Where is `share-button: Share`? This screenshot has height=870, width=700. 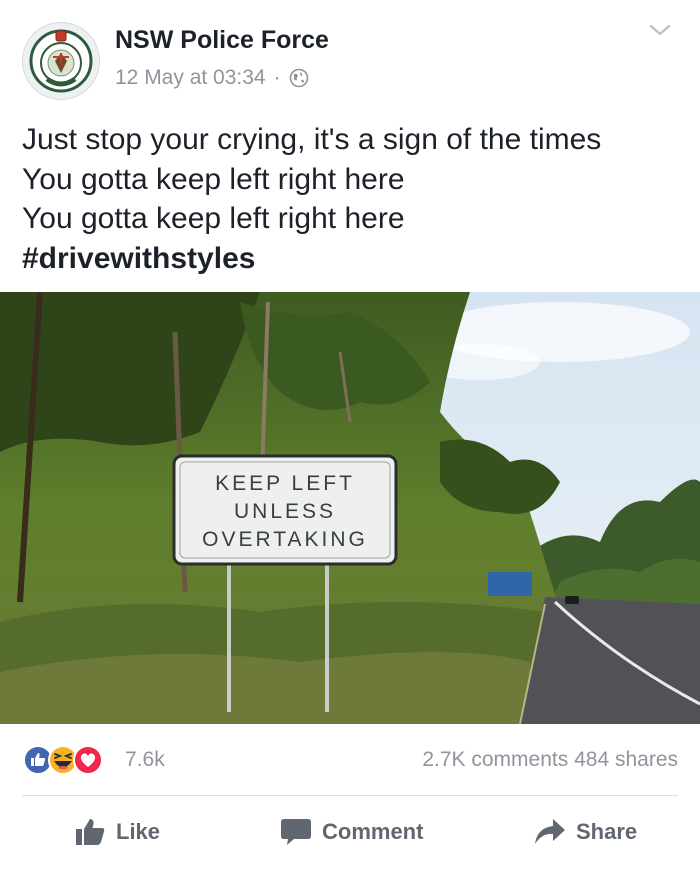 share-button: Share is located at coordinates (585, 832).